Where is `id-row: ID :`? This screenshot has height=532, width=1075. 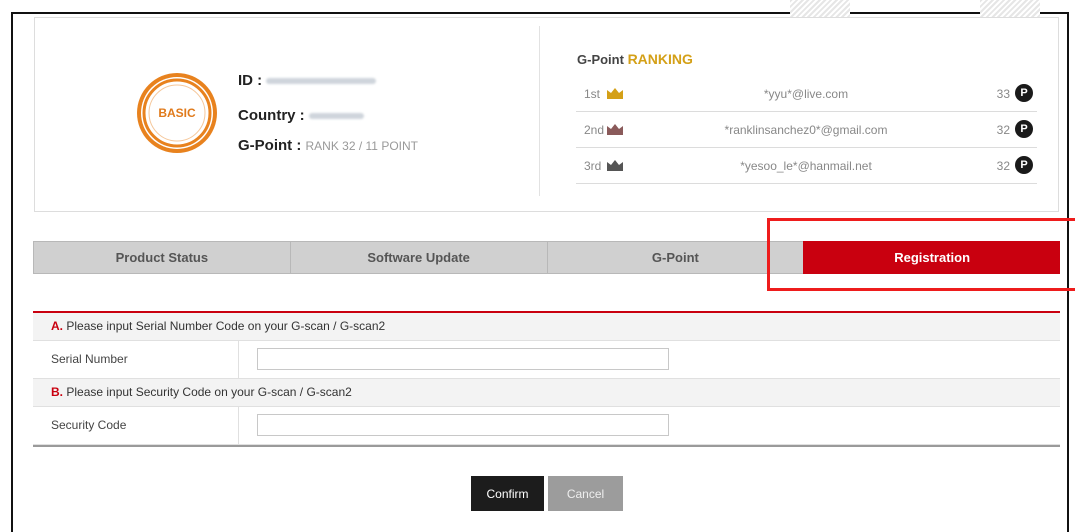 id-row: ID : is located at coordinates (307, 80).